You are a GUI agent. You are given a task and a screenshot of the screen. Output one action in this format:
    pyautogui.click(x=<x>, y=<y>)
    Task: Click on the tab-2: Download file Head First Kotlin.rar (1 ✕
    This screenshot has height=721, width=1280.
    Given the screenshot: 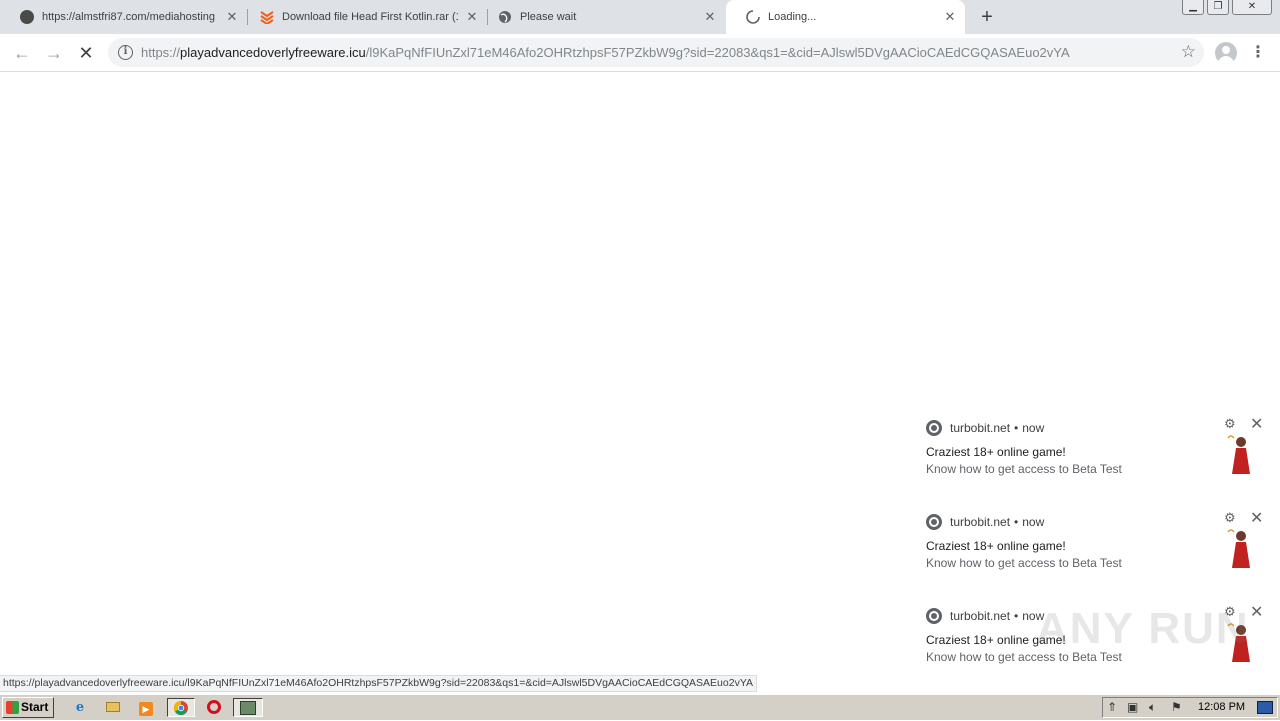 What is the action you would take?
    pyautogui.click(x=363, y=17)
    